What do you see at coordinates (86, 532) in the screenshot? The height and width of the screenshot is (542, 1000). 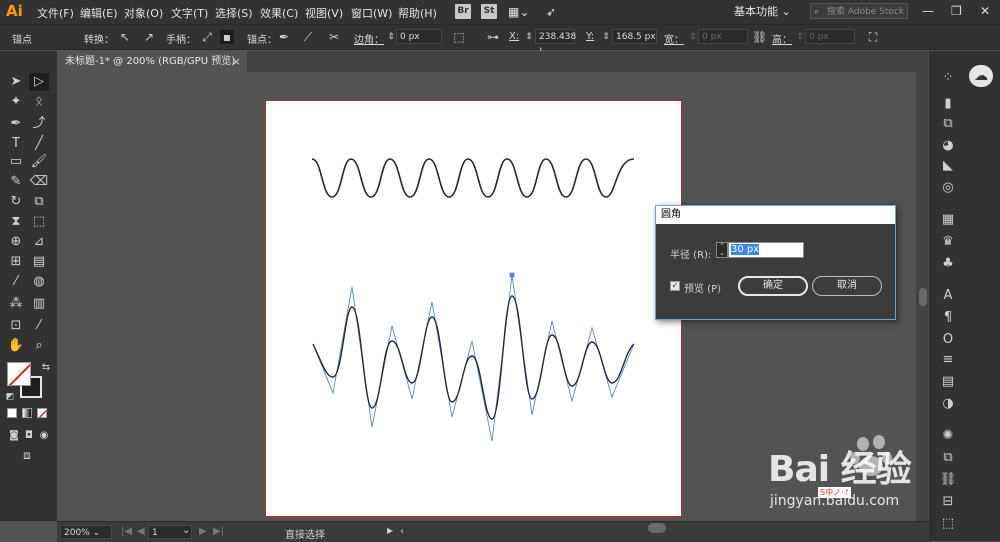 I see `zoom-select: 200% ⌄` at bounding box center [86, 532].